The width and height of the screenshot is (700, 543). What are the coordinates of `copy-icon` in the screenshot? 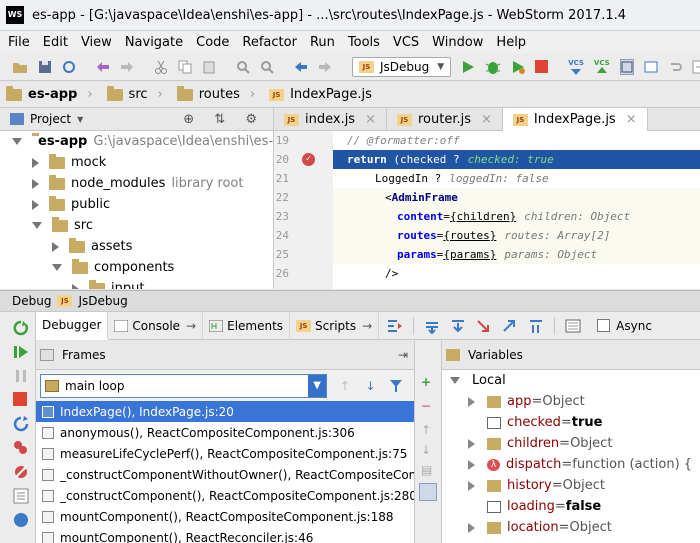 It's located at (185, 67).